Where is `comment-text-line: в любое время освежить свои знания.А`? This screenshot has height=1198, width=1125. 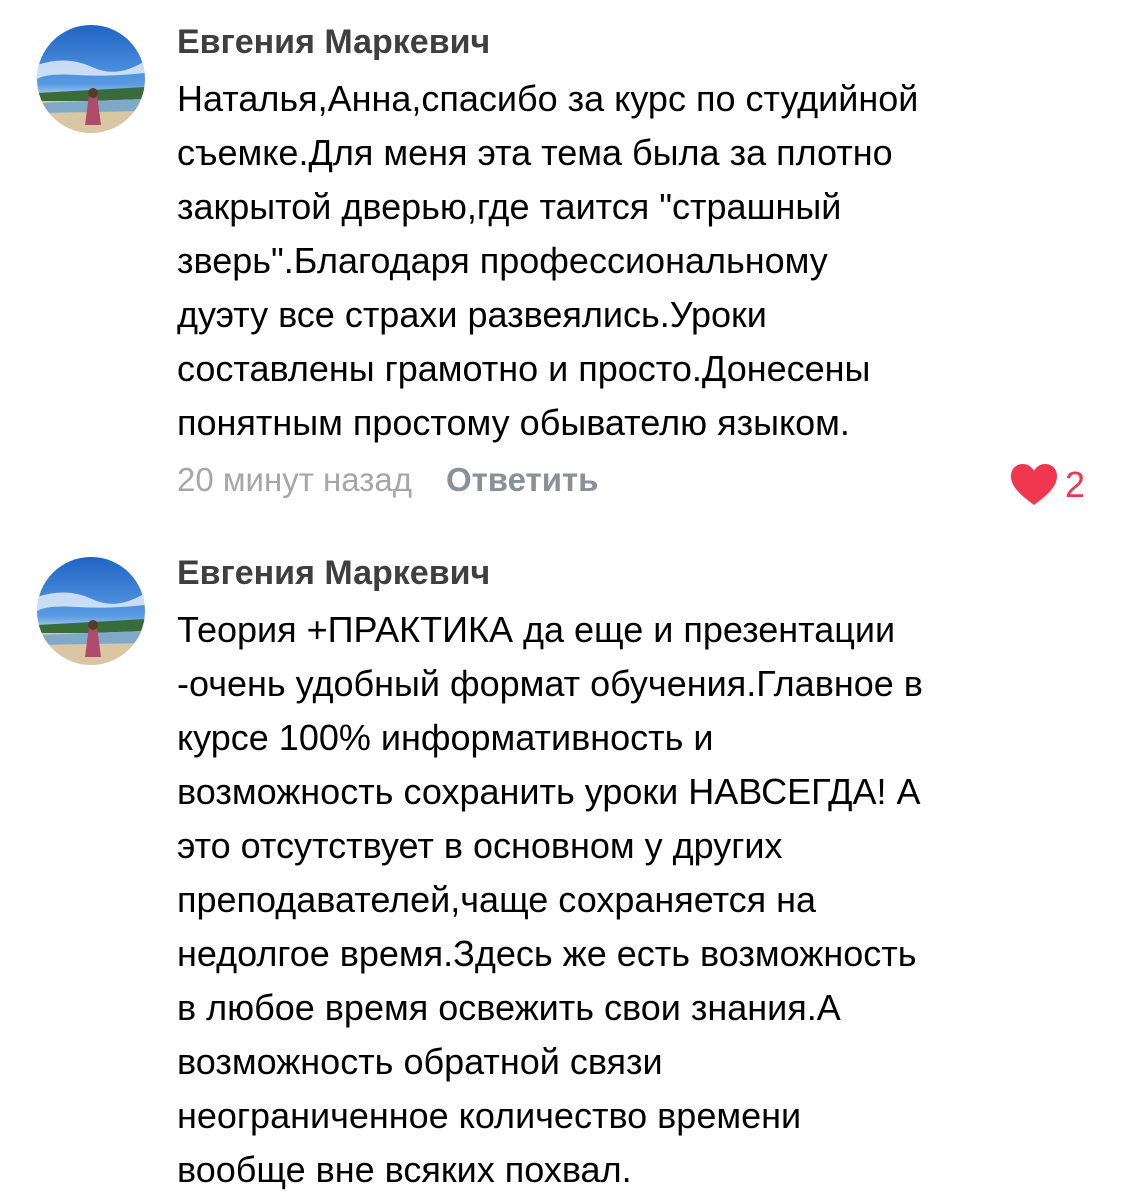
comment-text-line: в любое время освежить свои знания.А is located at coordinates (509, 1007).